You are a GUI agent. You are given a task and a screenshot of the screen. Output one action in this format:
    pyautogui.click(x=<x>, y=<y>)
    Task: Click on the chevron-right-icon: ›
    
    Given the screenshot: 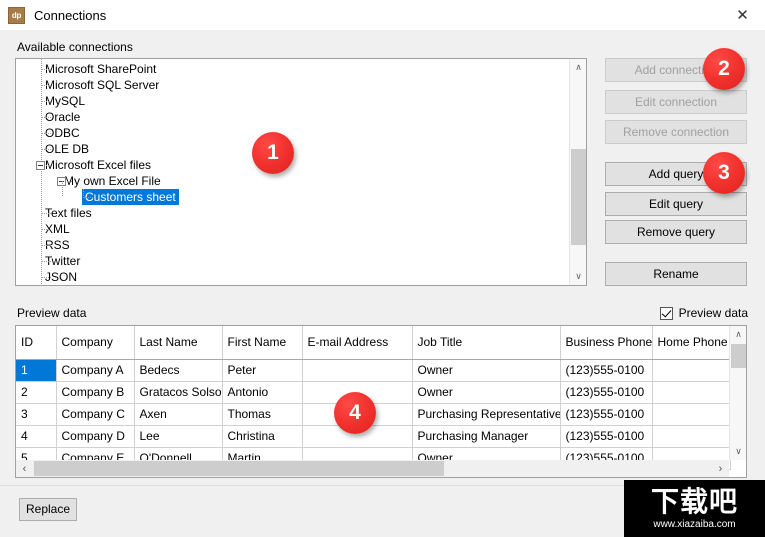 What is the action you would take?
    pyautogui.click(x=720, y=468)
    